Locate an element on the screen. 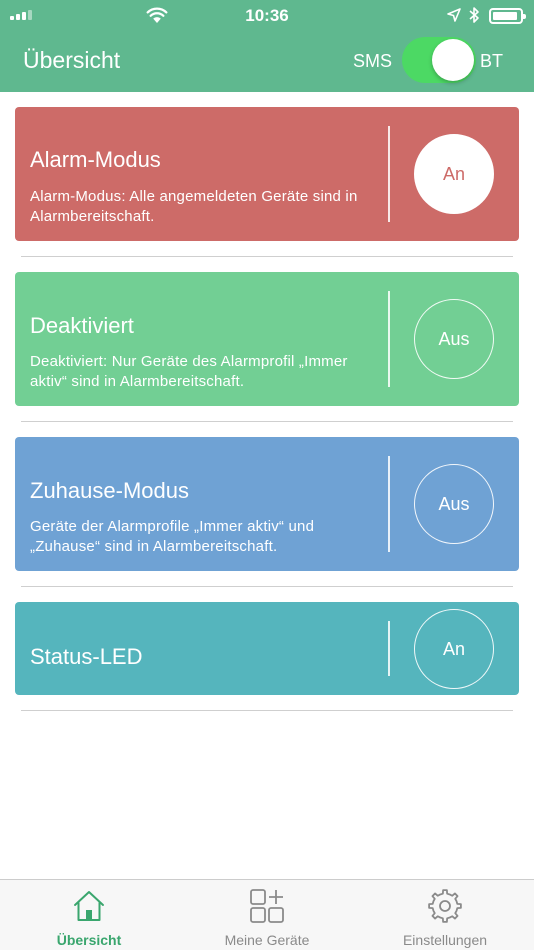  tab-label: Einstellungen is located at coordinates (445, 940).